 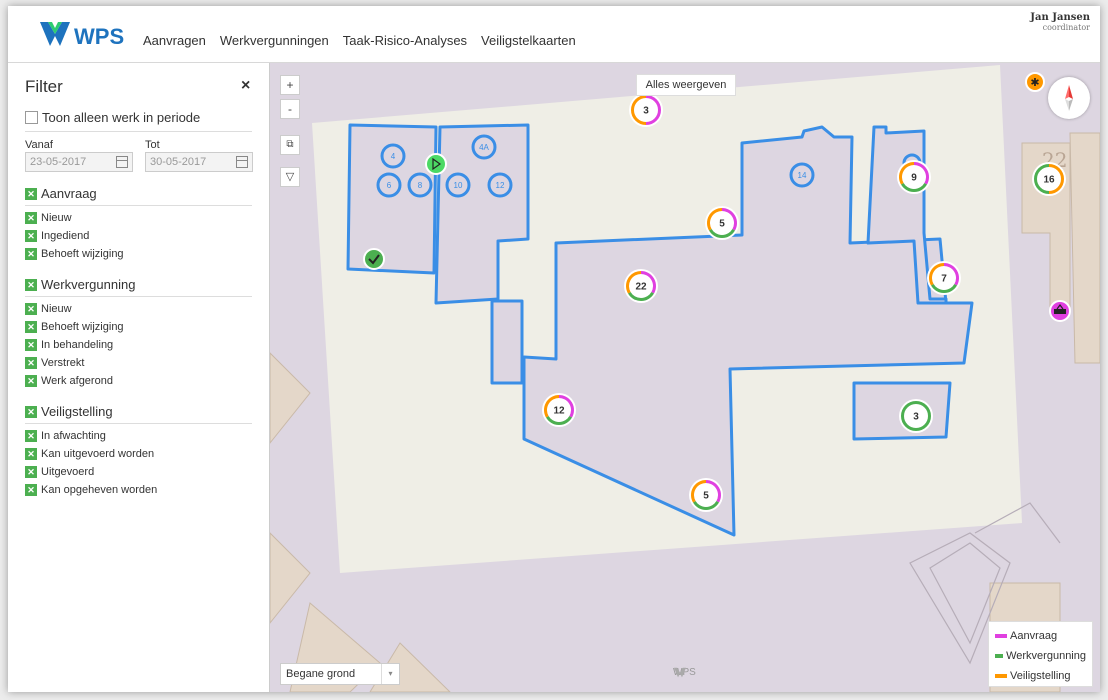 I want to click on room-label: 4A, so click(x=484, y=147).